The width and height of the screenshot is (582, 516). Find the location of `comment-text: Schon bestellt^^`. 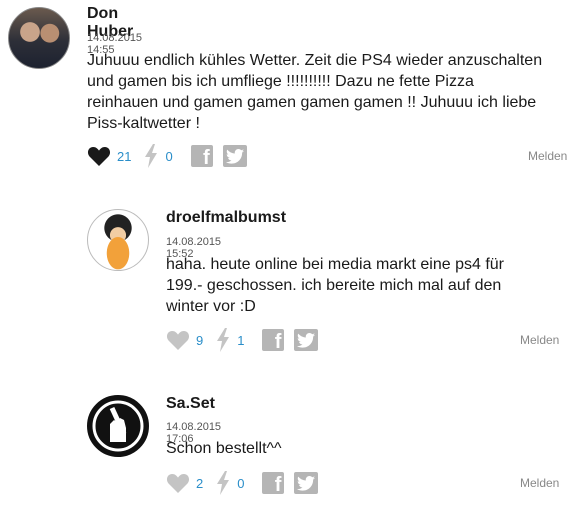

comment-text: Schon bestellt^^ is located at coordinates (224, 448).